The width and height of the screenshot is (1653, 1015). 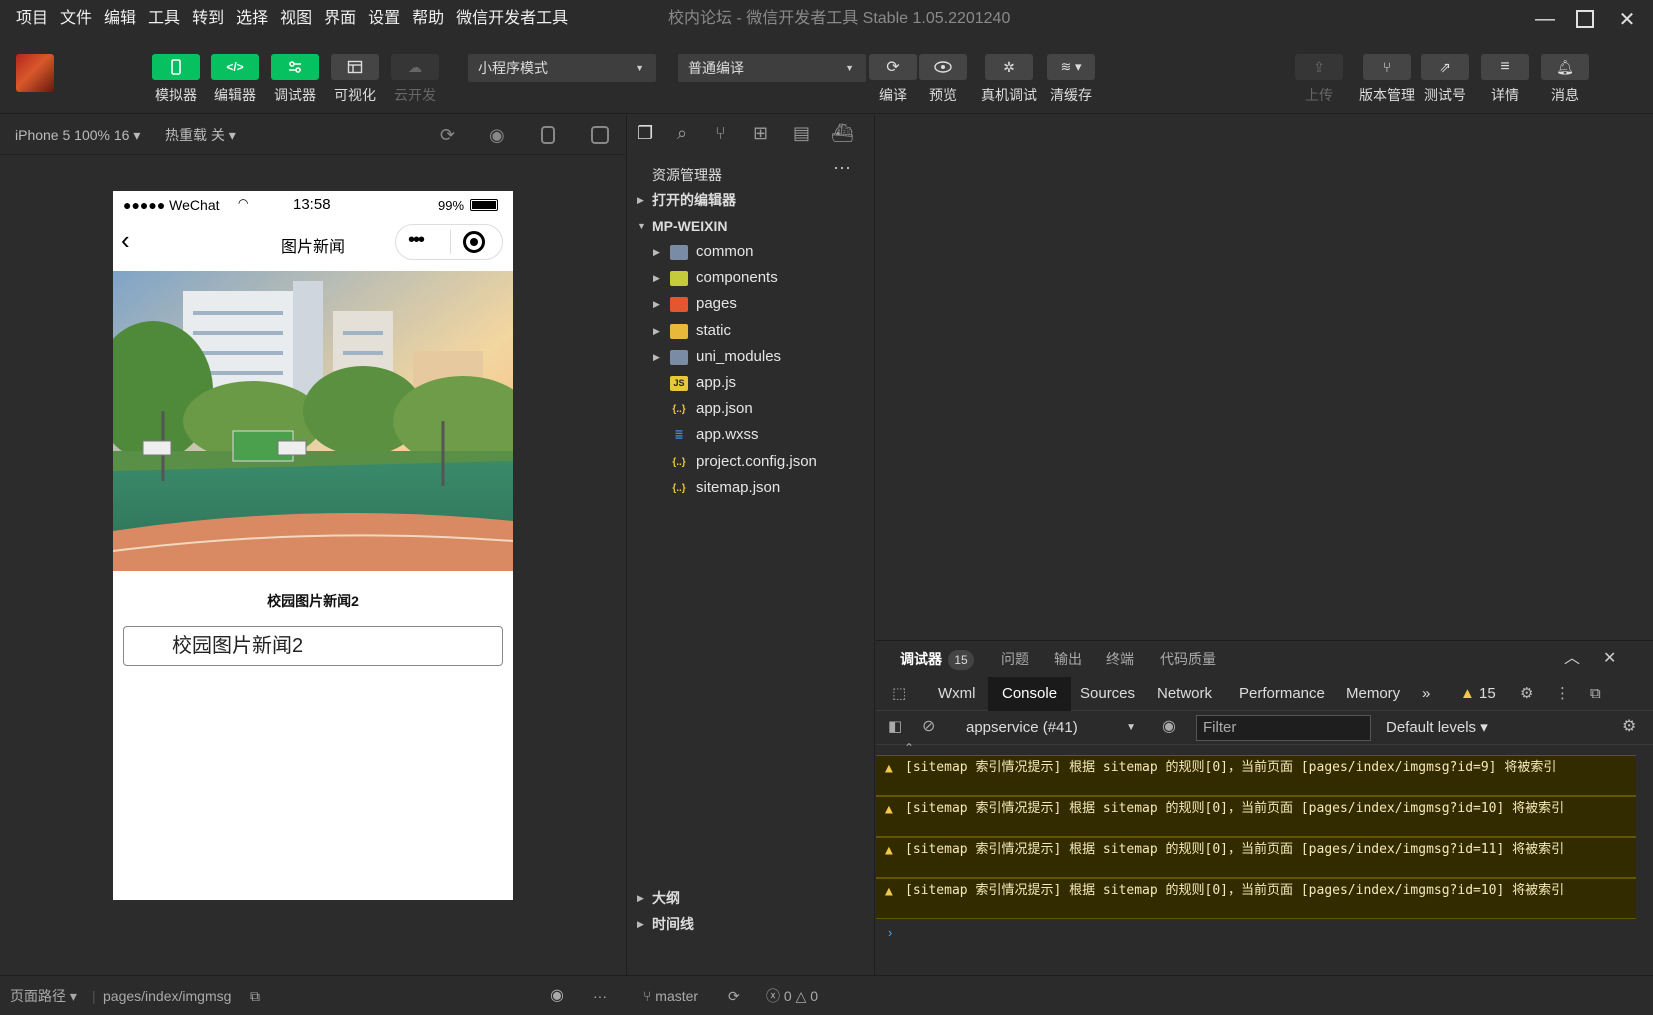 I want to click on search-icon: ⌕, so click(x=682, y=133).